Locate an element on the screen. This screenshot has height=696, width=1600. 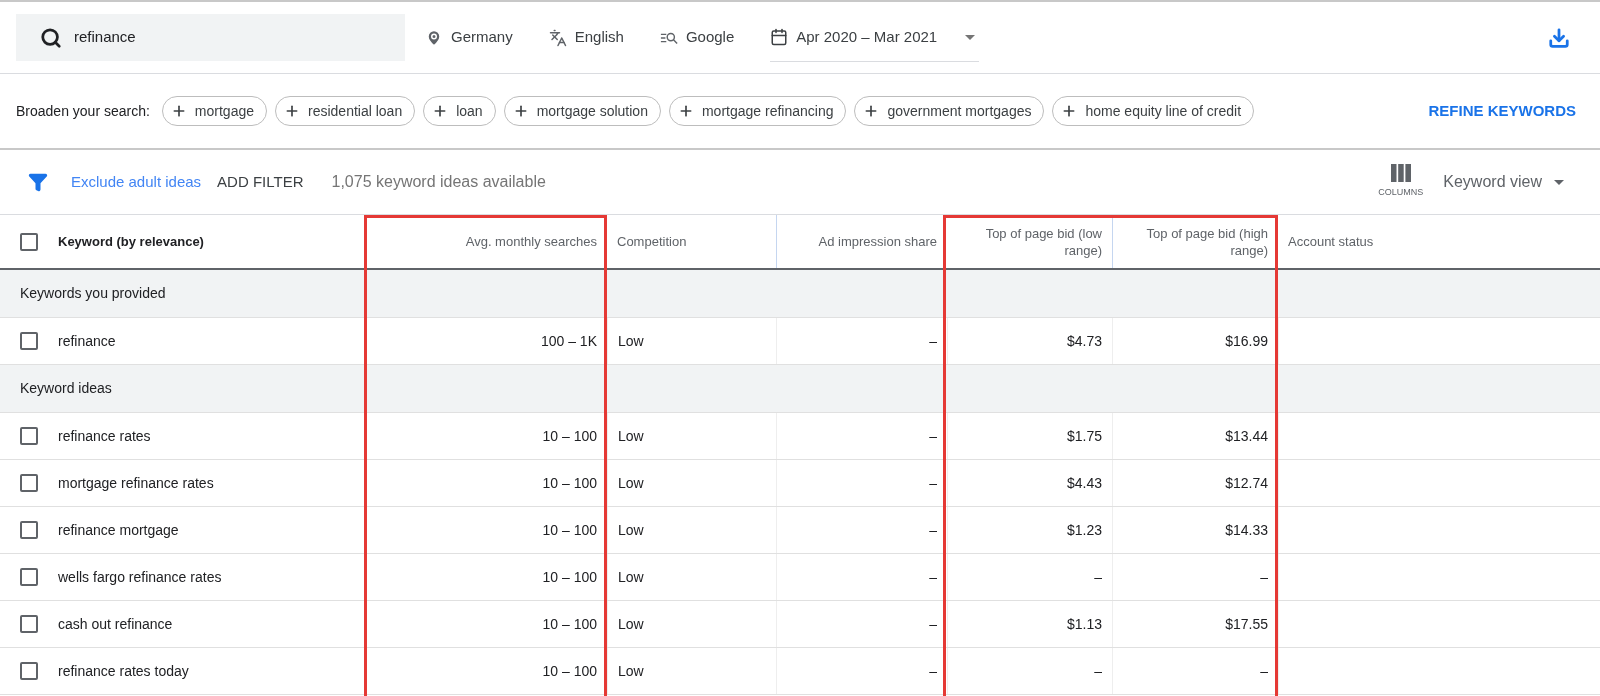
date-range-selector: Apr 2020 – Mar 2021 is located at coordinates (875, 37).